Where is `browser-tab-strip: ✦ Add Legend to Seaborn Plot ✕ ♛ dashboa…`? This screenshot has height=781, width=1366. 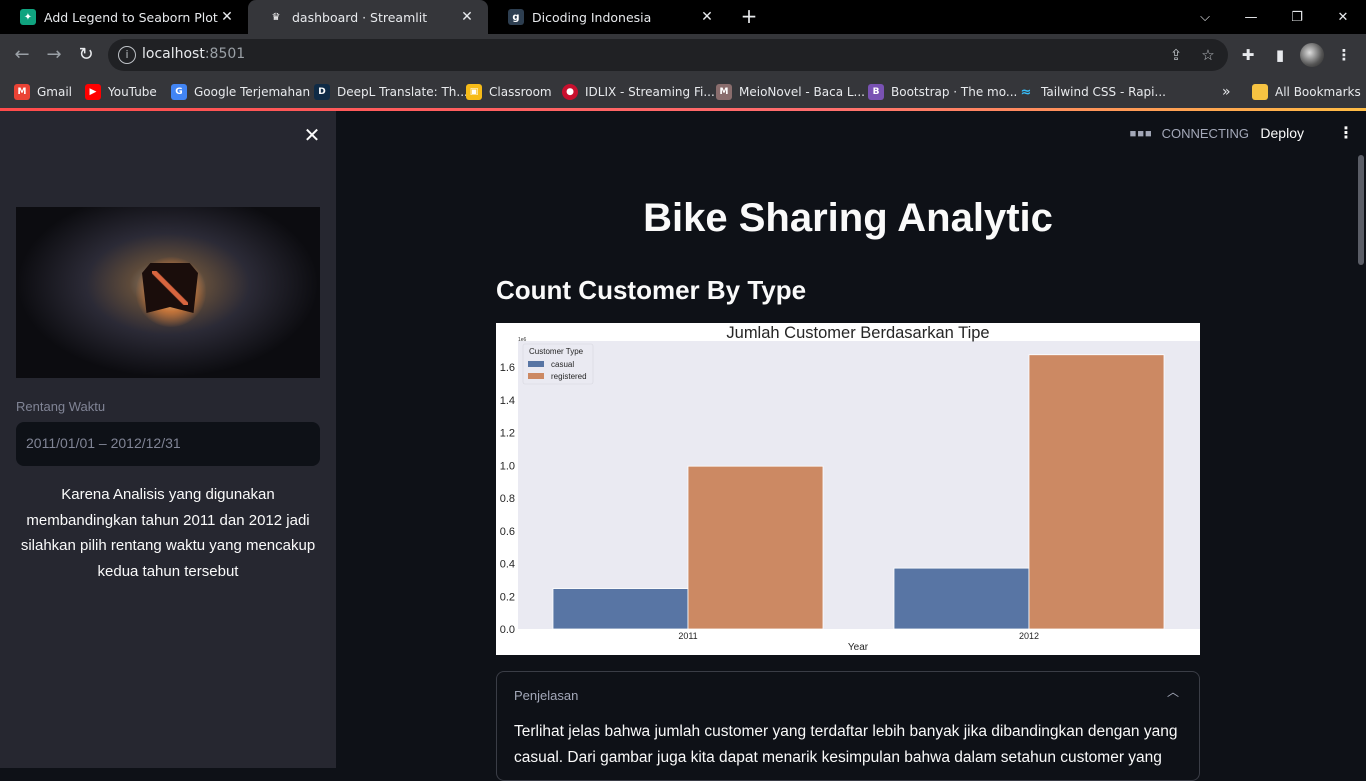
browser-tab-strip: ✦ Add Legend to Seaborn Plot ✕ ♛ dashboa… is located at coordinates (683, 17).